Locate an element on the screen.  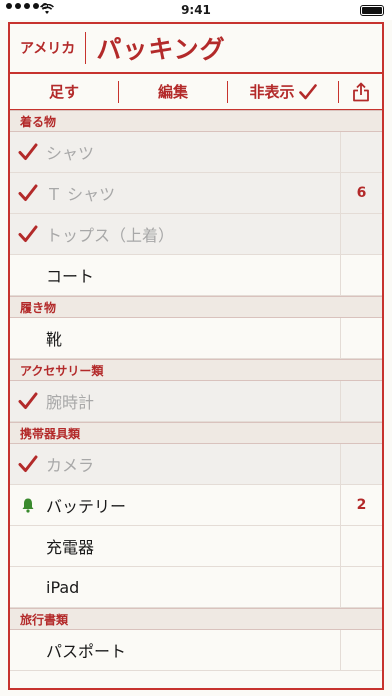
item-name: 腕時計 is located at coordinates (70, 402).